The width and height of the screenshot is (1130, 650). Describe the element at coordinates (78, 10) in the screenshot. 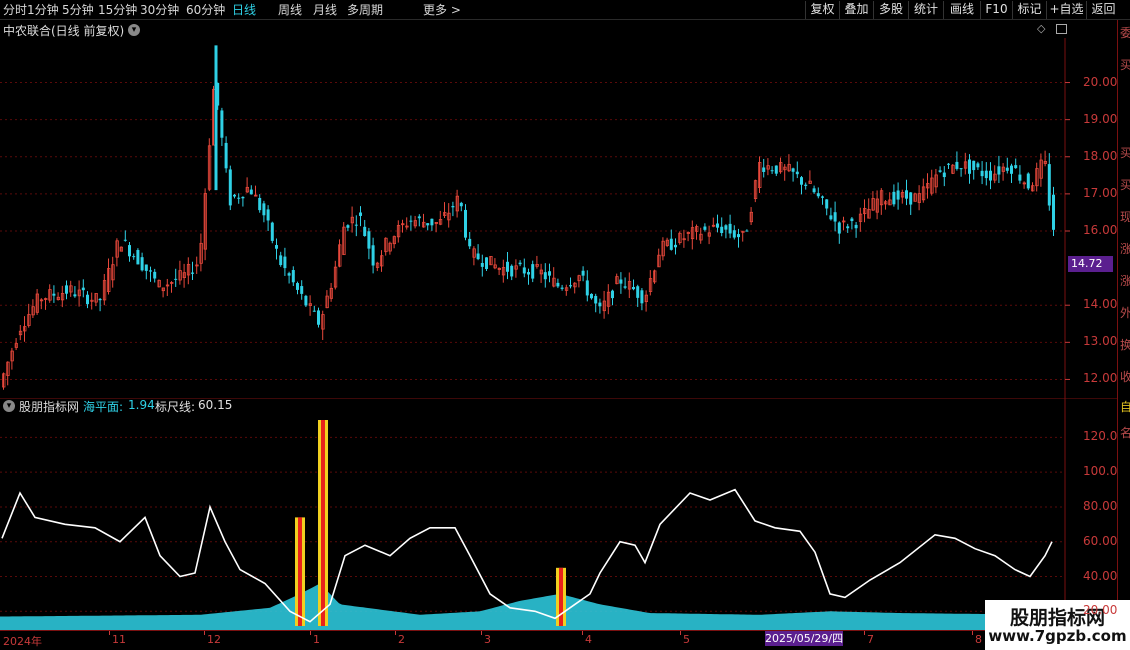

I see `period-tab: 5分钟` at that location.